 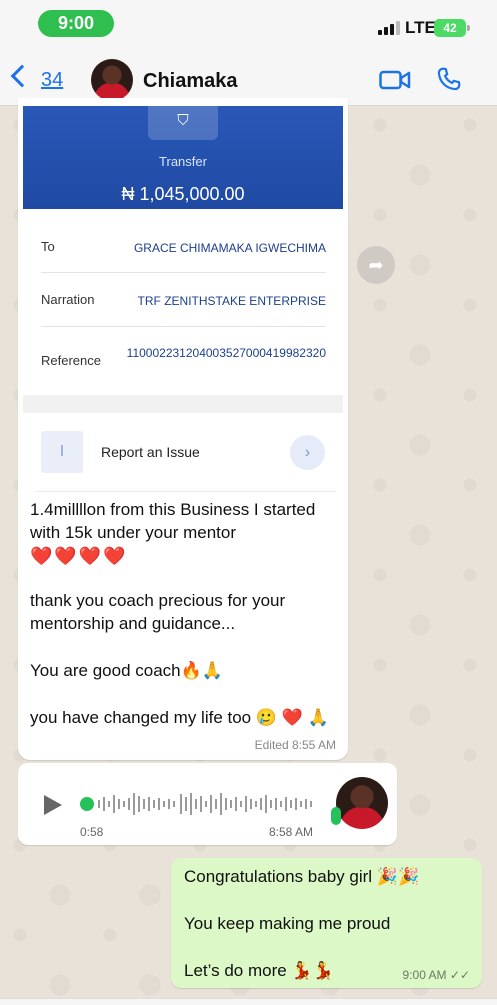 I want to click on transfer-icon: ⛉, so click(x=183, y=123).